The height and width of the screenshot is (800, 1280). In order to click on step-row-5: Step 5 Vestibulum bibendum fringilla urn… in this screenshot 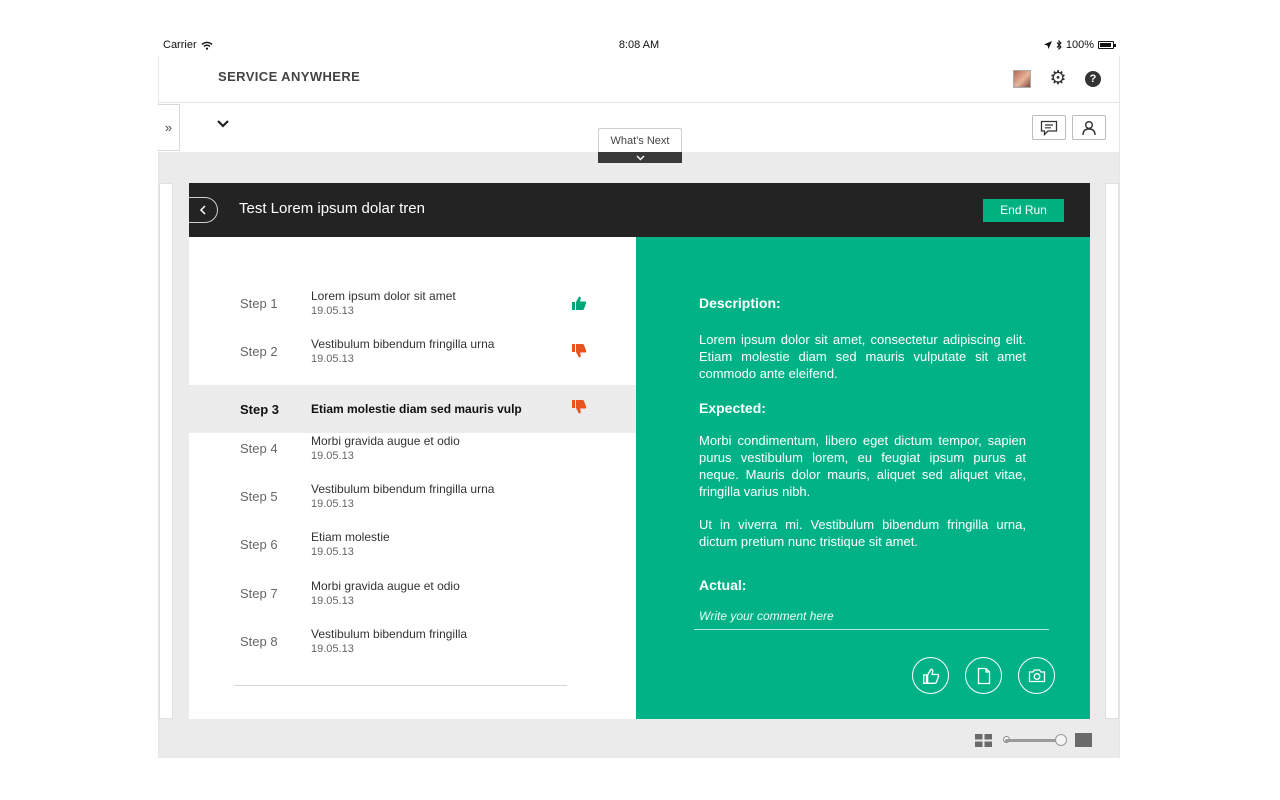, I will do `click(412, 501)`.